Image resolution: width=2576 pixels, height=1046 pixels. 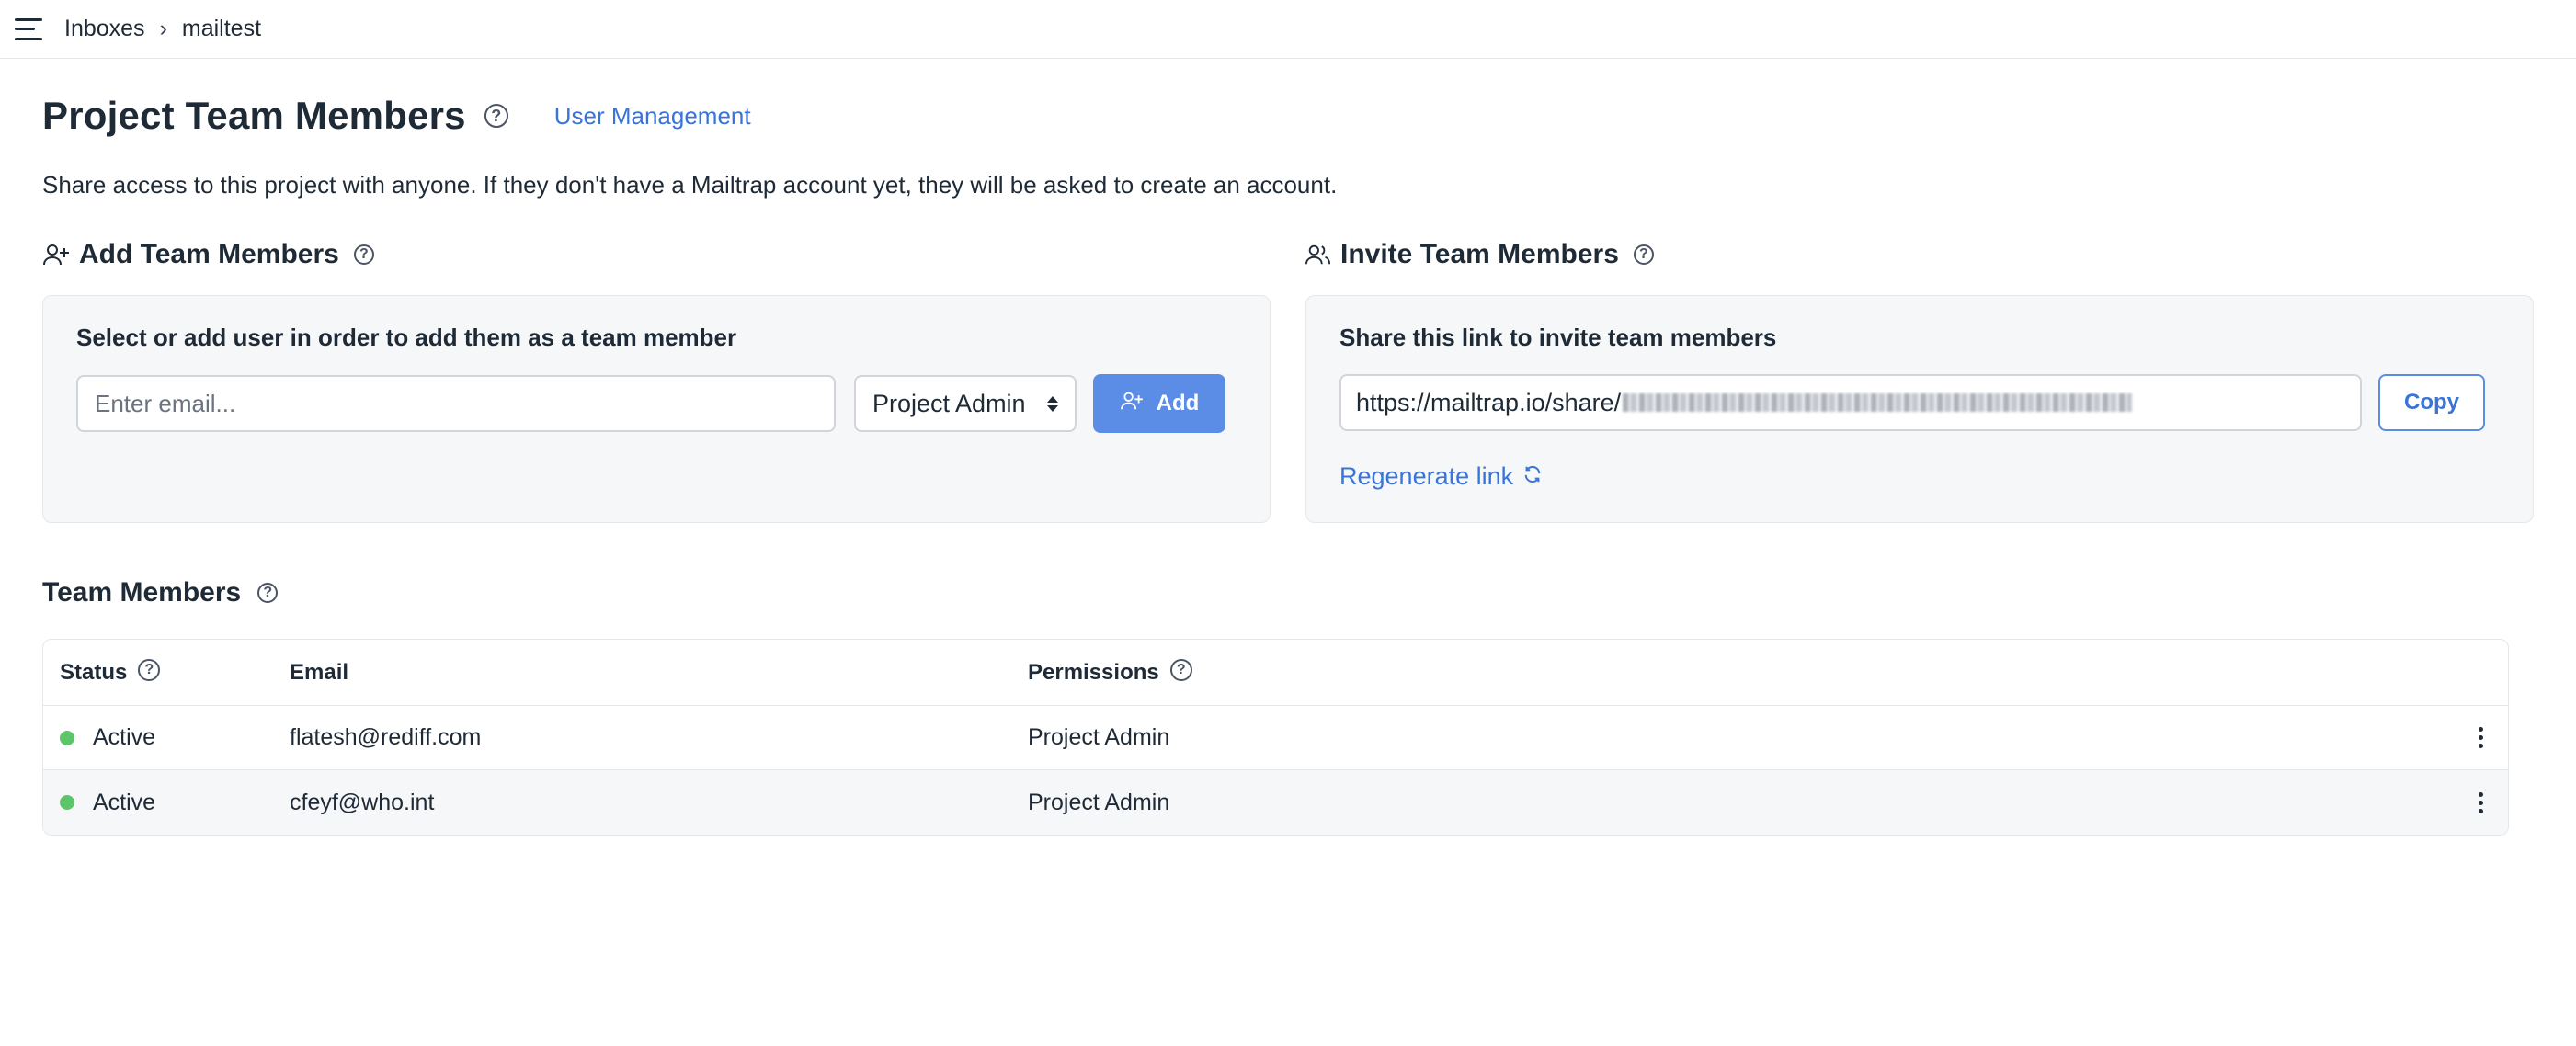 I want to click on email-cell: flatesh@rediff.com, so click(x=386, y=737).